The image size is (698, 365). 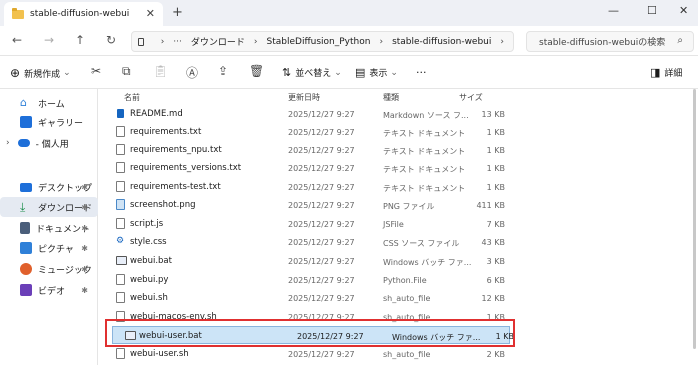 What do you see at coordinates (304, 99) in the screenshot?
I see `column-header-date: 更新日時` at bounding box center [304, 99].